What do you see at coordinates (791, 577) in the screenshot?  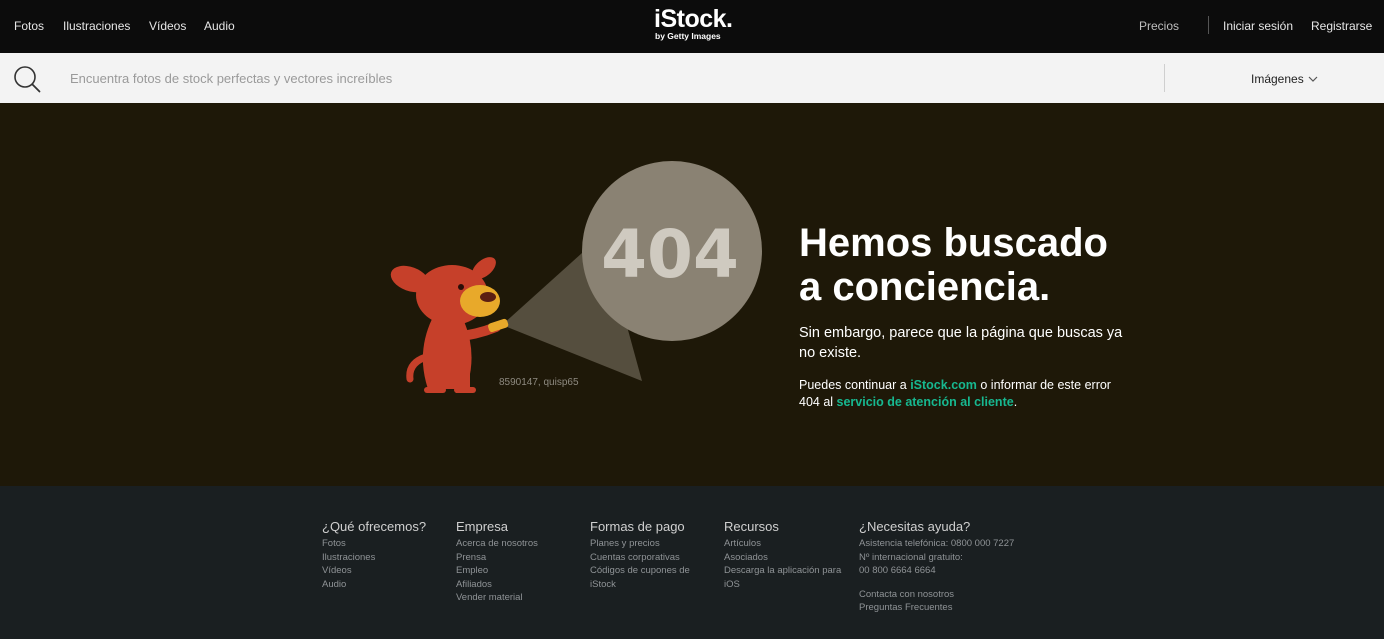 I see `footer-link: Descarga la aplicación para iOS` at bounding box center [791, 577].